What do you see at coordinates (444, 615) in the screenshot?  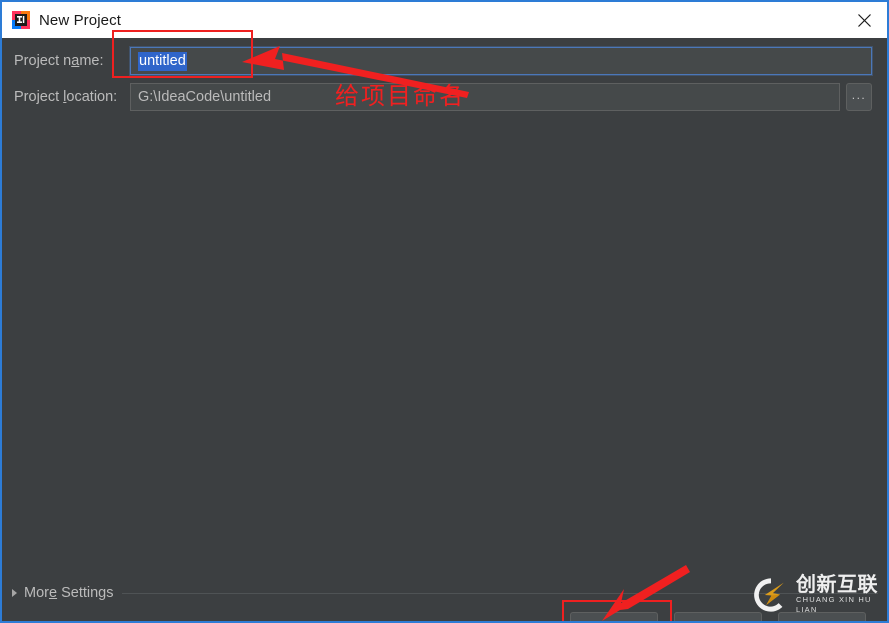 I see `dialog-button-bar` at bounding box center [444, 615].